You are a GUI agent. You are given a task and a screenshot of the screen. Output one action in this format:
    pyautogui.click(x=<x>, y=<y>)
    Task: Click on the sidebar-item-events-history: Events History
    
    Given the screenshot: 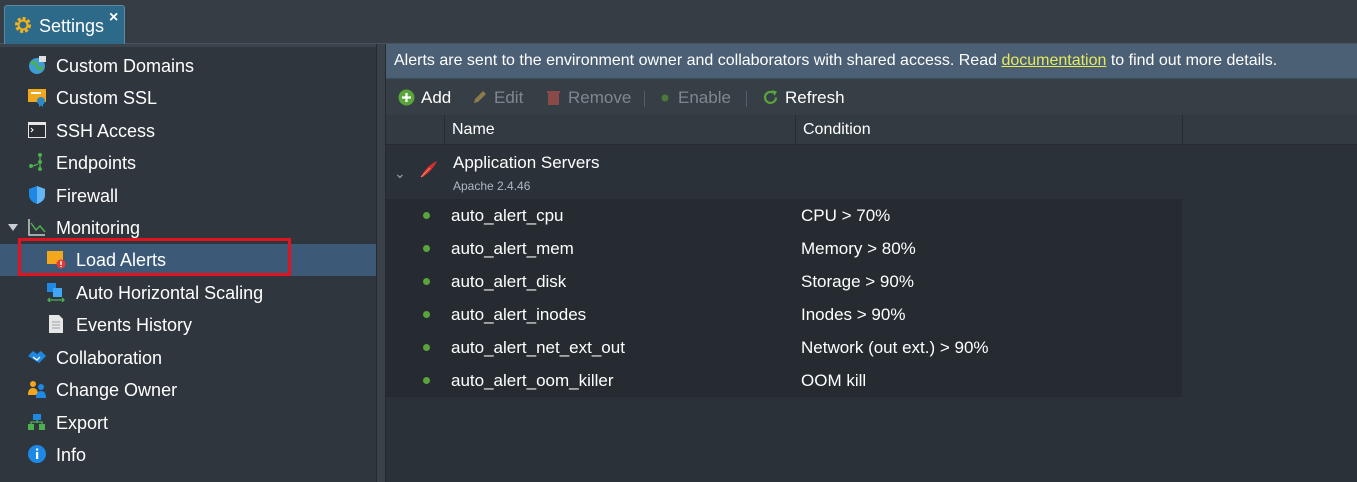 What is the action you would take?
    pyautogui.click(x=188, y=325)
    